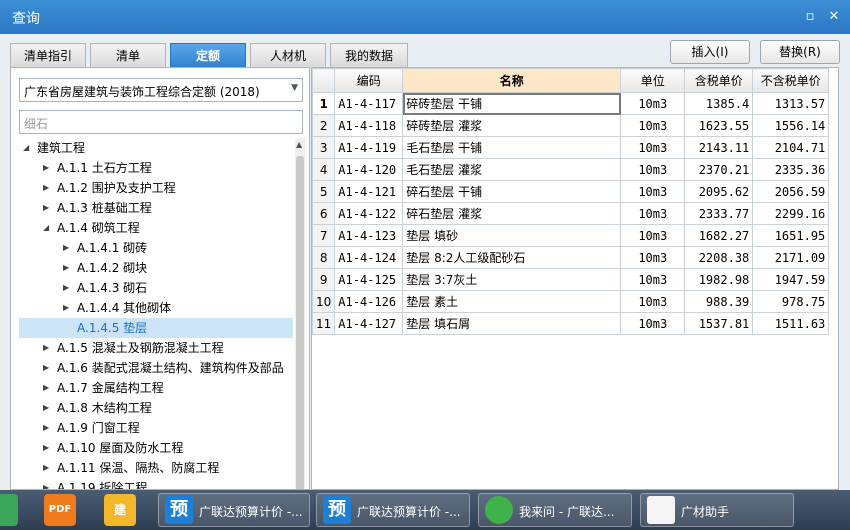 This screenshot has width=850, height=530. What do you see at coordinates (299, 144) in the screenshot?
I see `scroll-up-icon: ▲` at bounding box center [299, 144].